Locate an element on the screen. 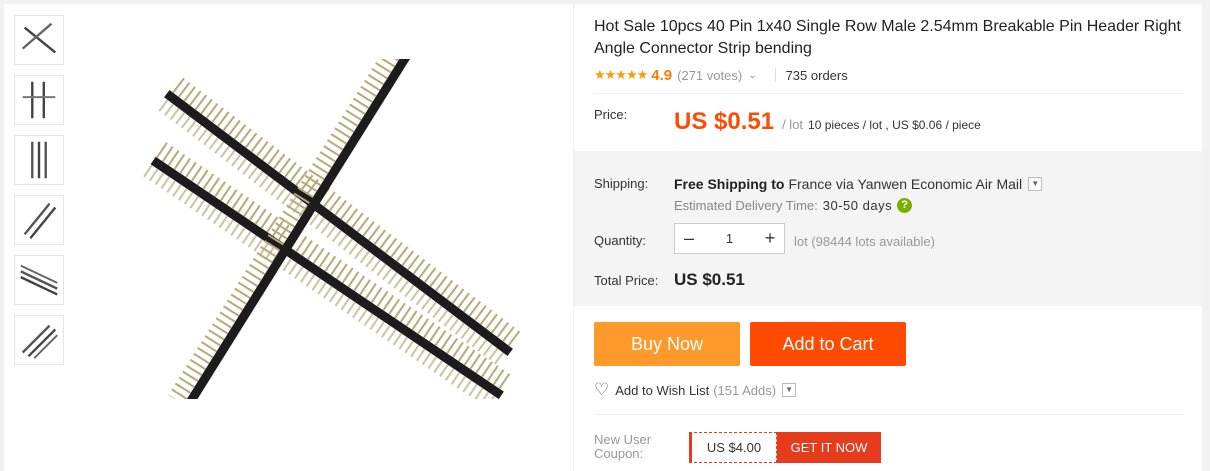 Image resolution: width=1210 pixels, height=471 pixels. quantity-input: 1 is located at coordinates (729, 238).